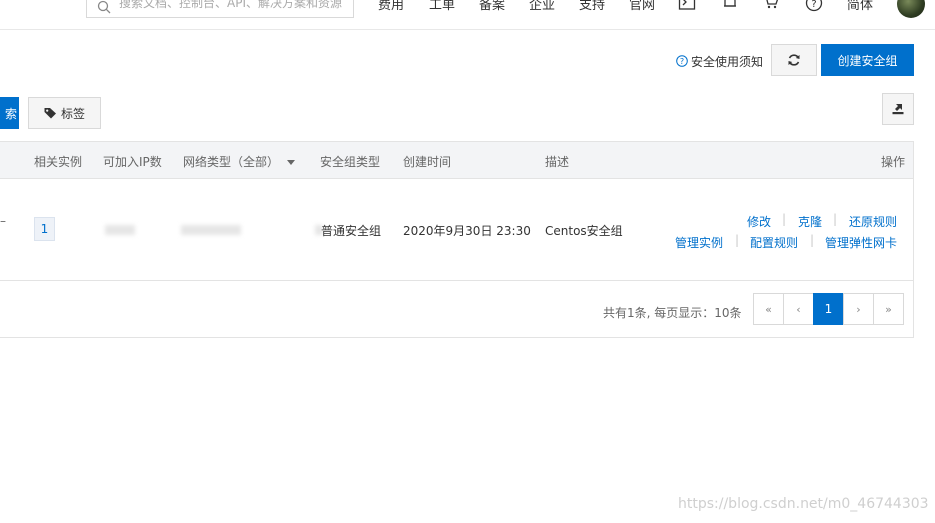 Image resolution: width=935 pixels, height=523 pixels. What do you see at coordinates (888, 309) in the screenshot?
I see `last-page-button: »` at bounding box center [888, 309].